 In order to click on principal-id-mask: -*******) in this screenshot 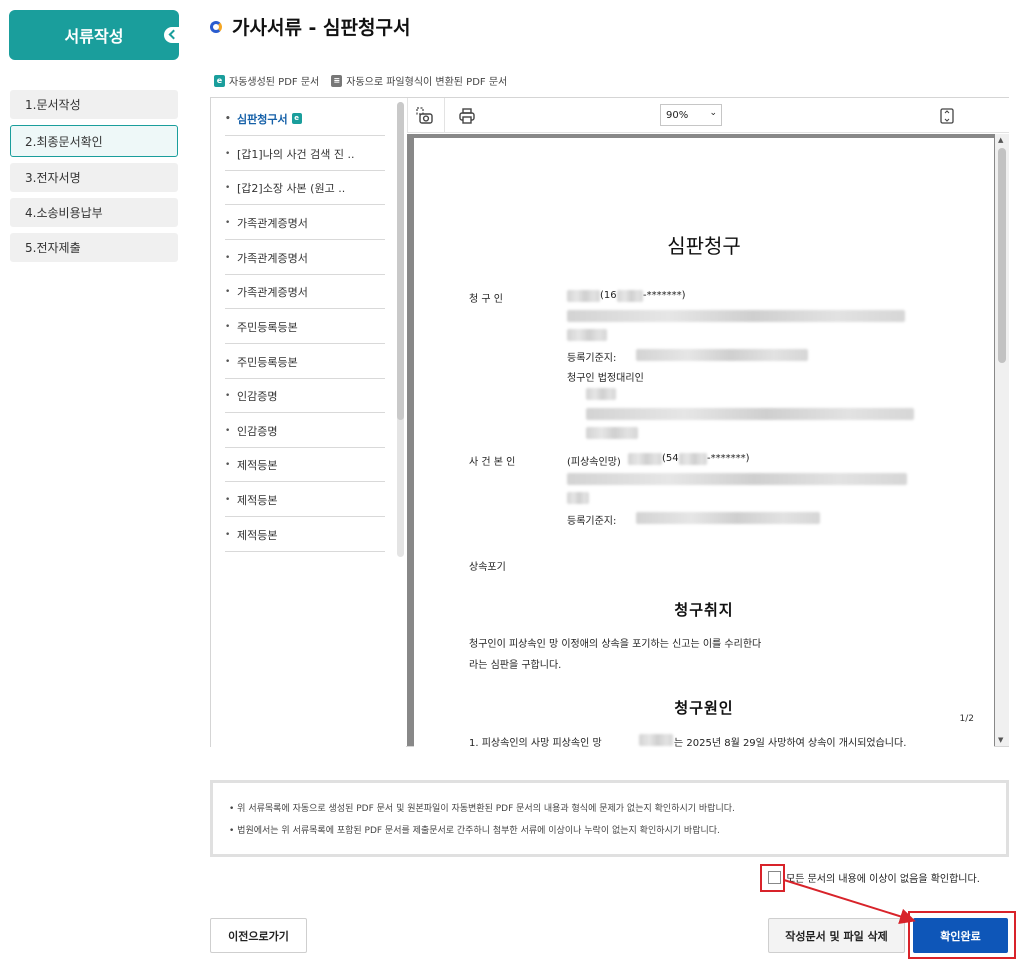, I will do `click(728, 458)`.